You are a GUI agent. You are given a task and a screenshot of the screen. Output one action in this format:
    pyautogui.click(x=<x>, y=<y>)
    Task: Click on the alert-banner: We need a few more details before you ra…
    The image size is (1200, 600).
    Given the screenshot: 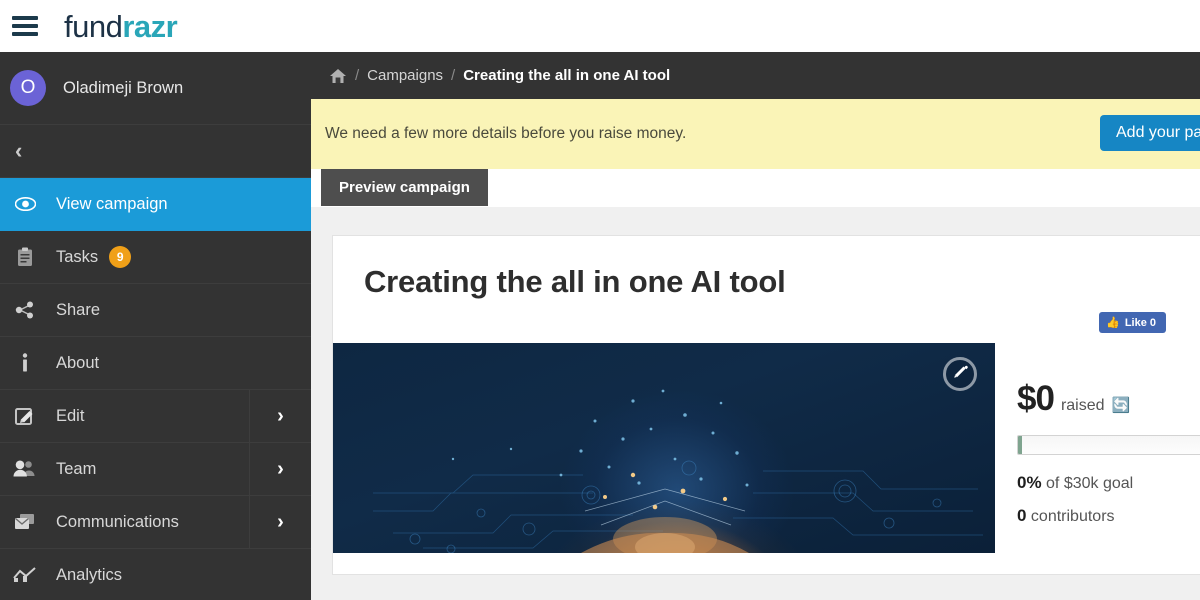 What is the action you would take?
    pyautogui.click(x=755, y=134)
    